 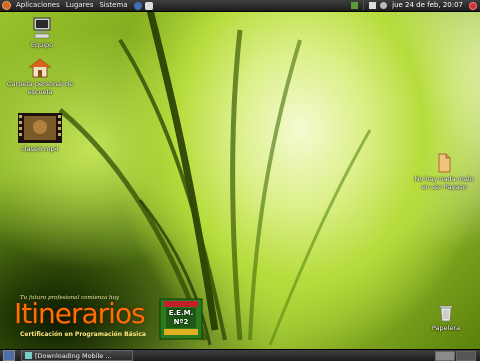 I want to click on menu-applications: Aplicaciones, so click(x=38, y=5).